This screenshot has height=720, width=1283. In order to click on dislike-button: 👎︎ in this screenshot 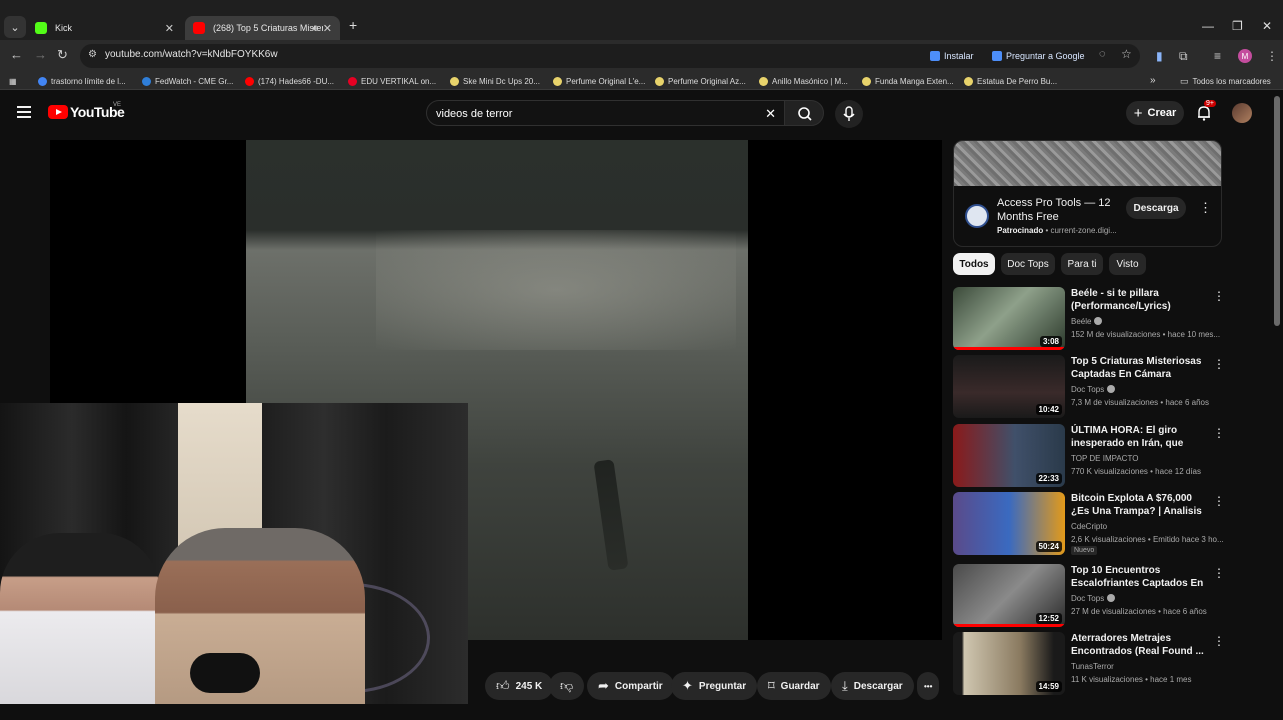, I will do `click(567, 686)`.